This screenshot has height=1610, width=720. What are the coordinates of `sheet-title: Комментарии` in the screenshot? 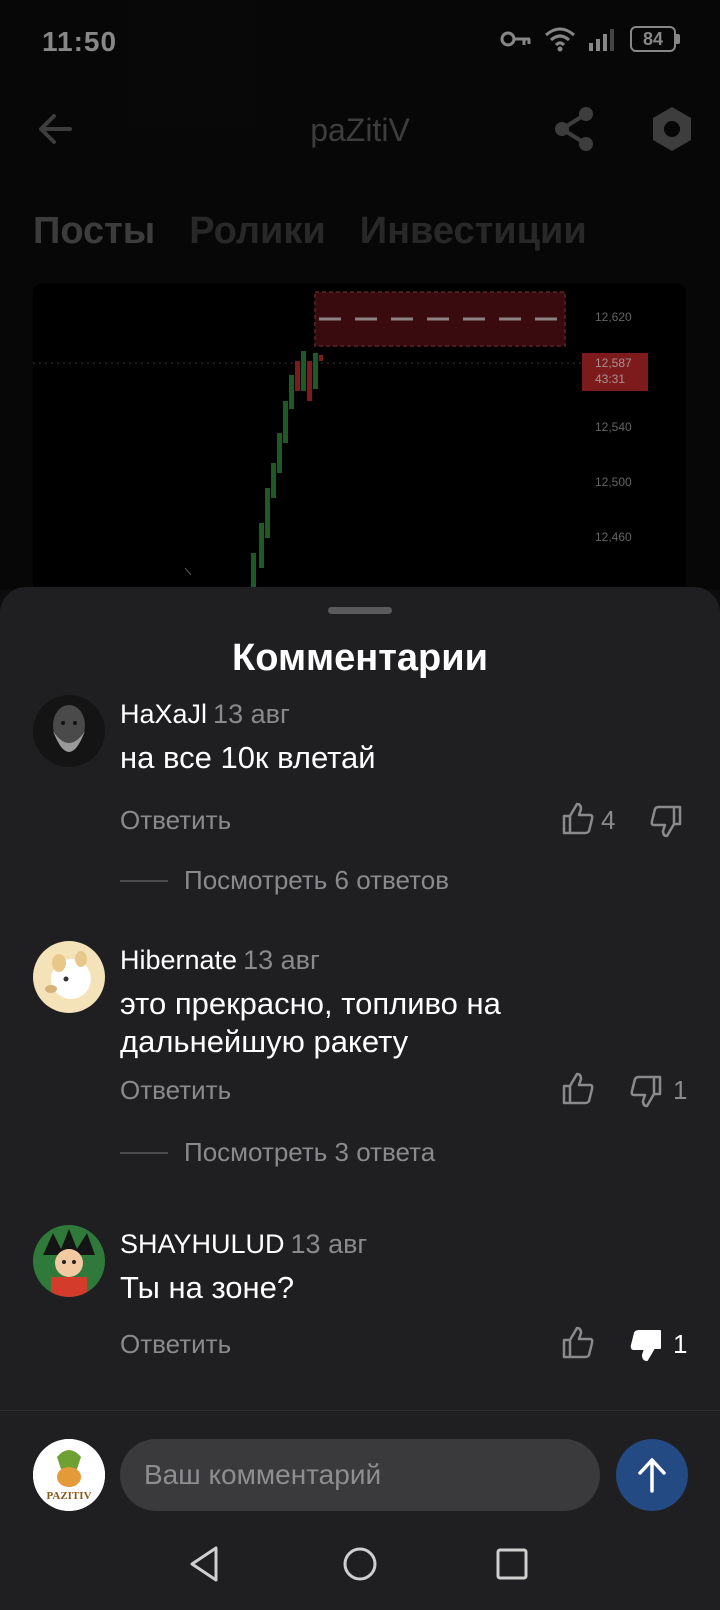 It's located at (360, 658).